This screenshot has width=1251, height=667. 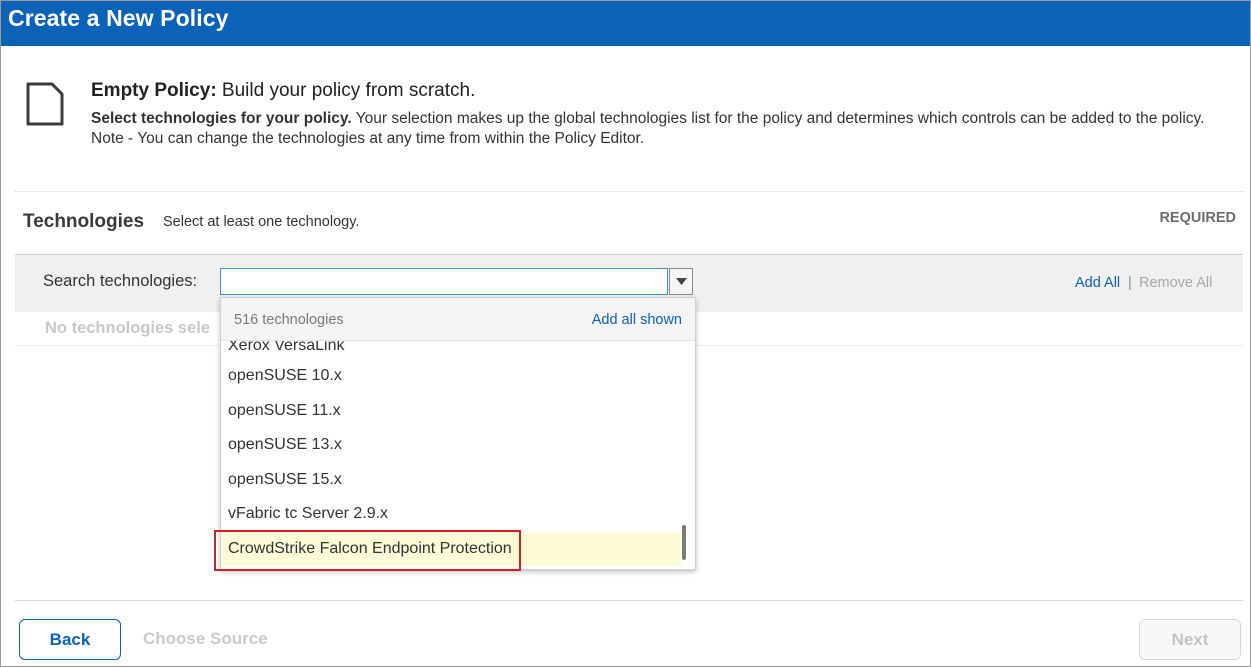 I want to click on next-button: Next, so click(x=1190, y=639).